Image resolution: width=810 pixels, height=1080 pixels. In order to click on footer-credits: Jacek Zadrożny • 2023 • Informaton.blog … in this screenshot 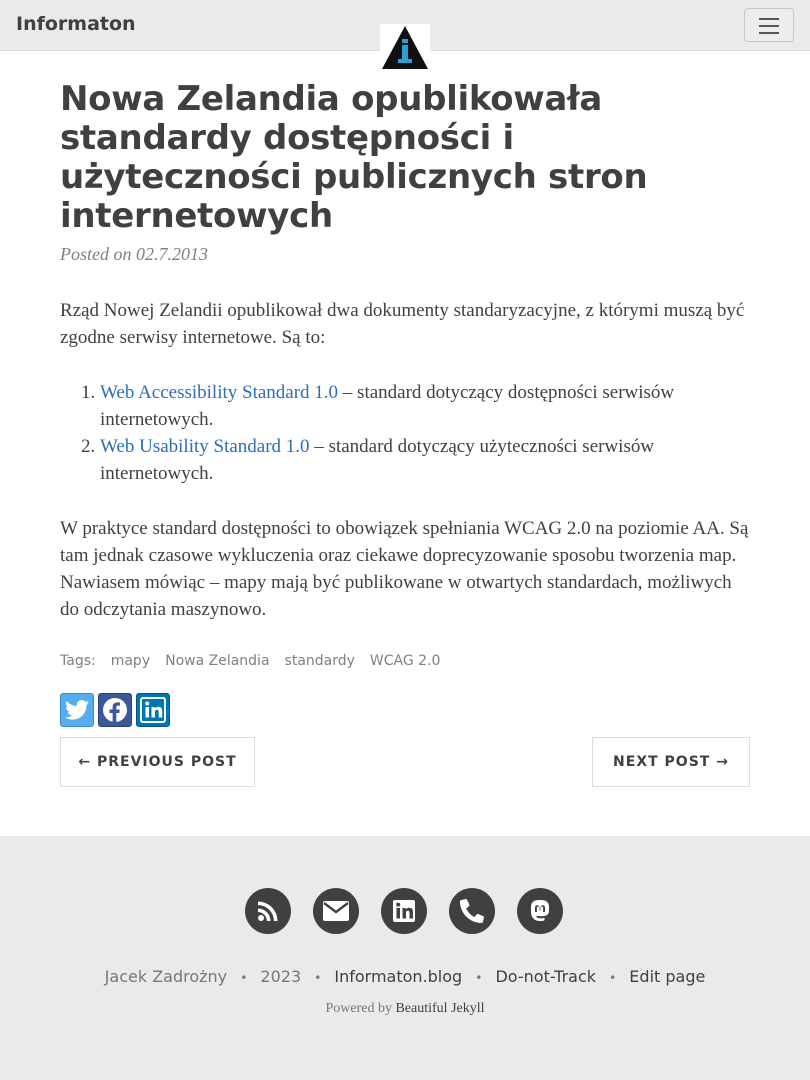, I will do `click(405, 976)`.